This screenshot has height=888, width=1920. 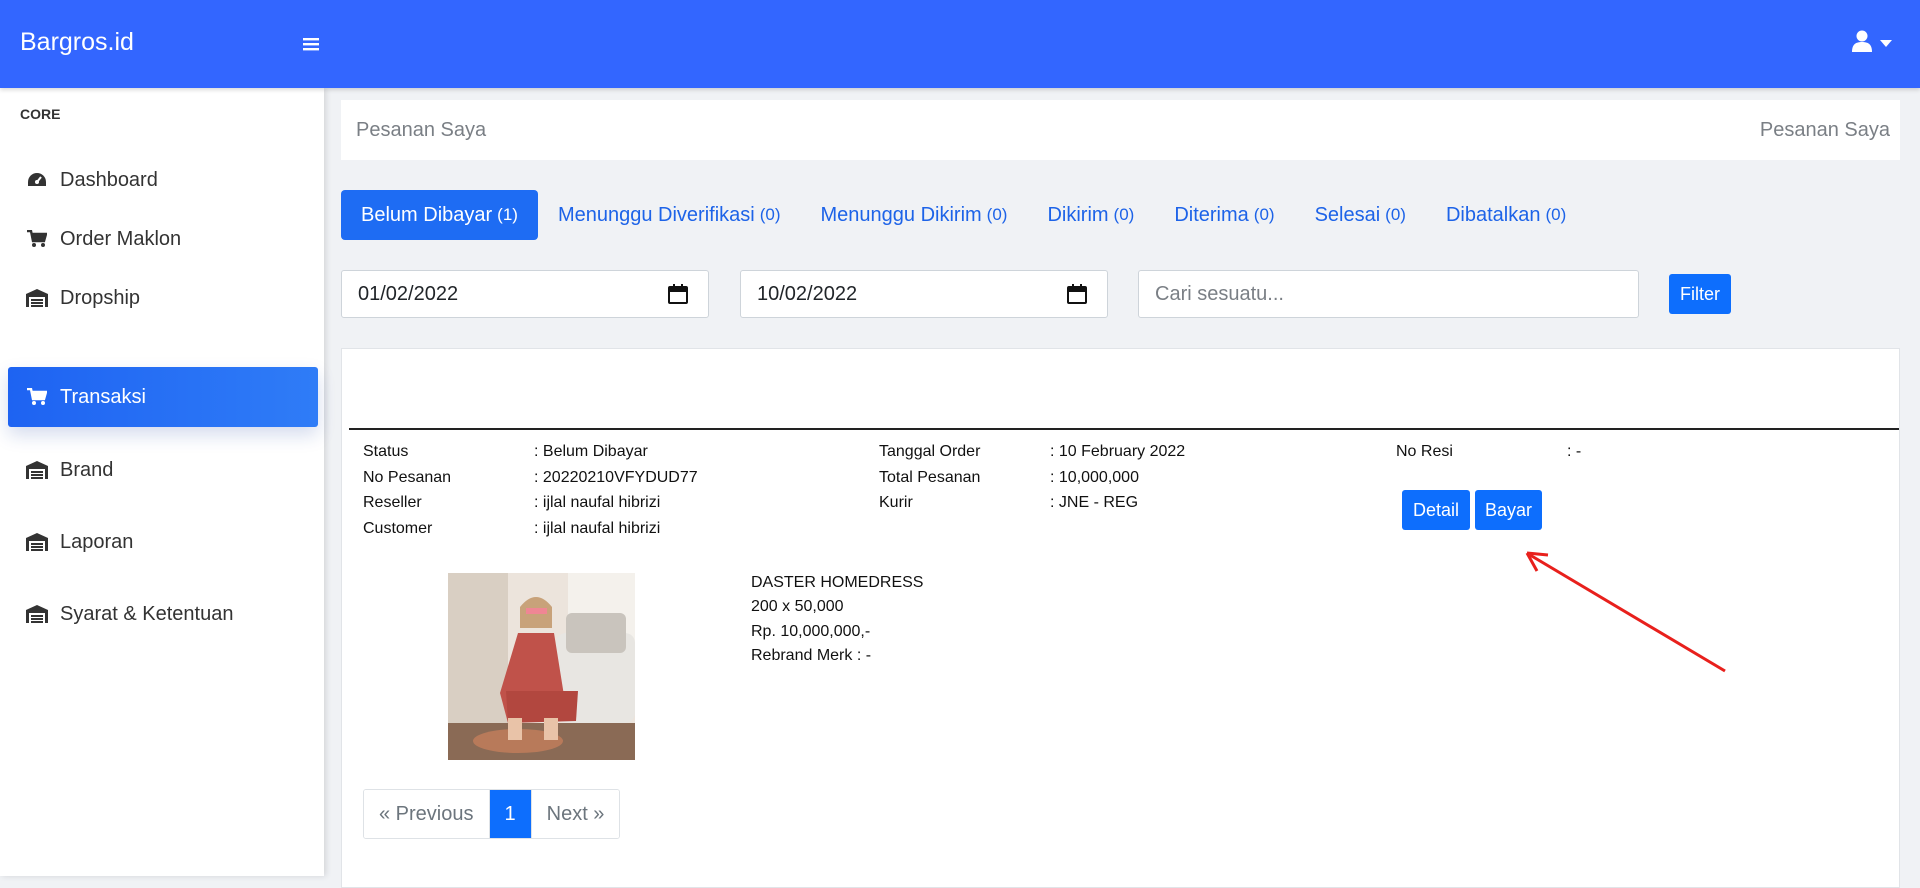 I want to click on breadcrumb: Pesanan Saya, so click(x=1824, y=130).